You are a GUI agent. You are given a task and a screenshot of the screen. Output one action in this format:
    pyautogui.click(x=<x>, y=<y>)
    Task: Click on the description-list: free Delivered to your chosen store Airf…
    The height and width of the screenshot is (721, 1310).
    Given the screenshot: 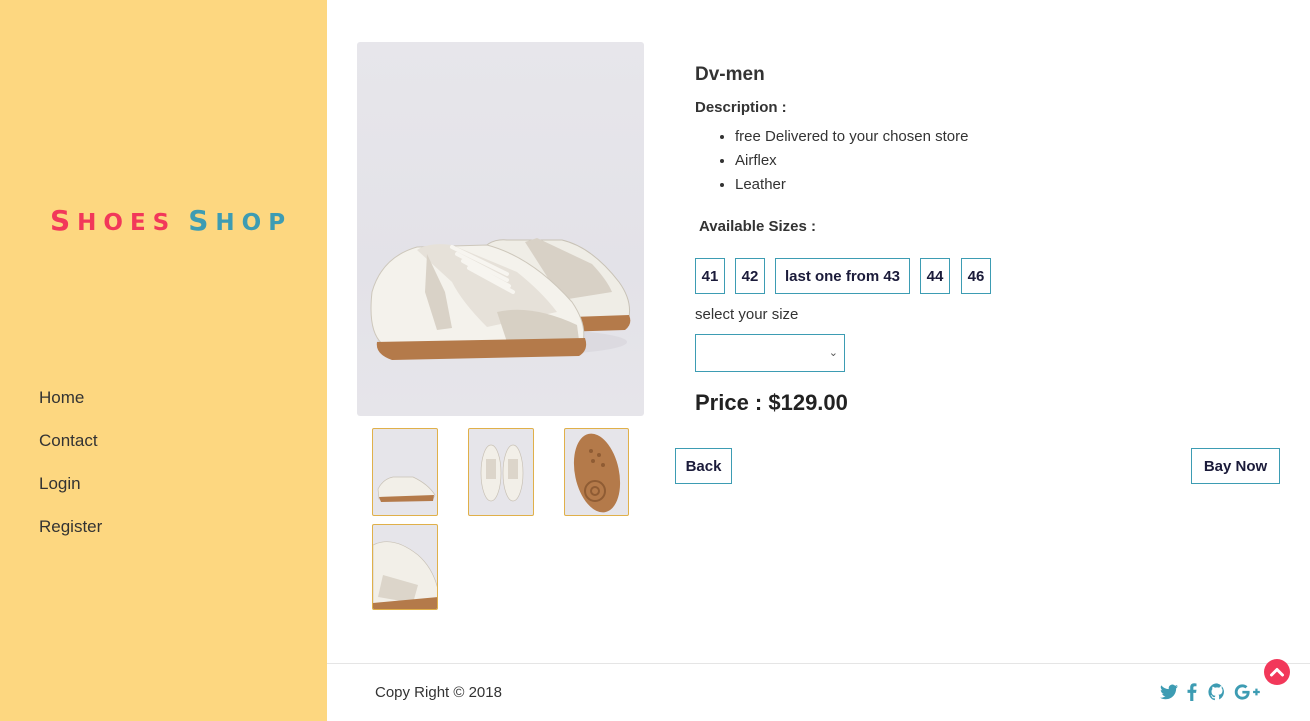 What is the action you would take?
    pyautogui.click(x=851, y=163)
    